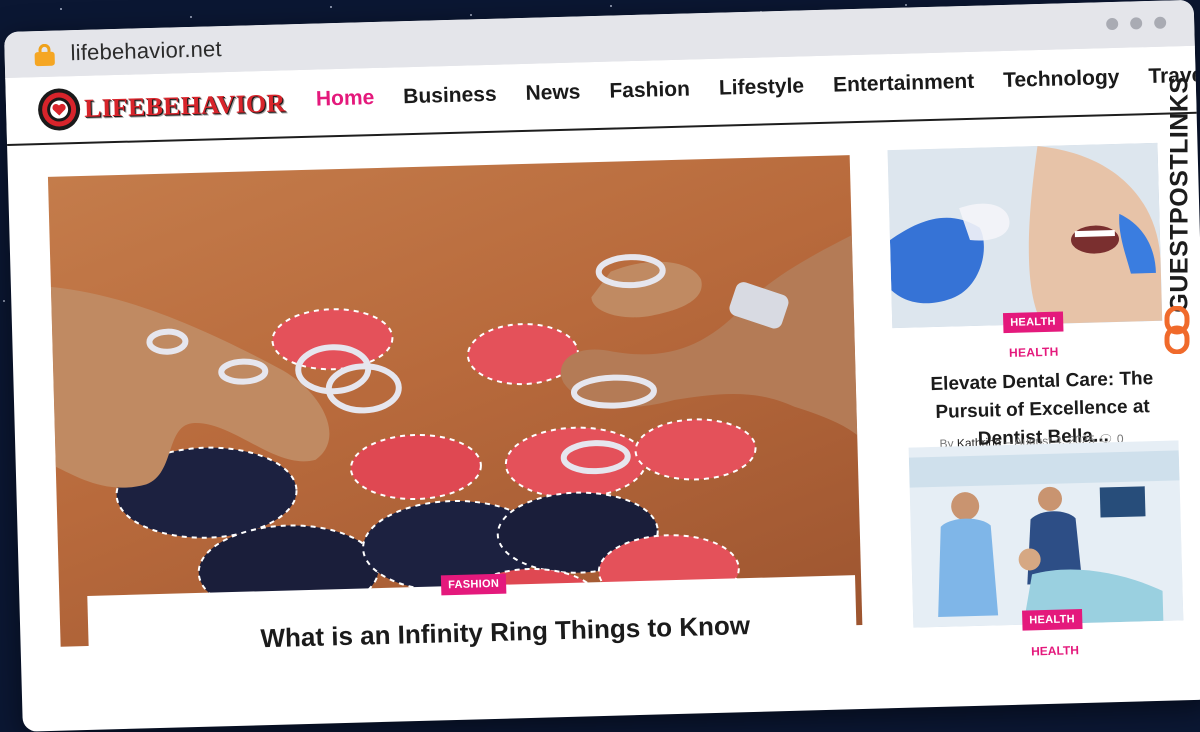  Describe the element at coordinates (184, 105) in the screenshot. I see `logo-text: LIFEBEHAVIOR` at that location.